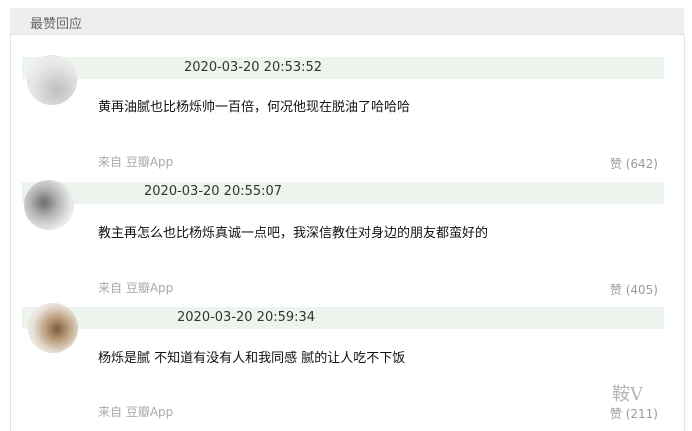 This screenshot has width=692, height=431. Describe the element at coordinates (213, 191) in the screenshot. I see `comment-timestamp: 2020-03-20 20:55:07` at that location.